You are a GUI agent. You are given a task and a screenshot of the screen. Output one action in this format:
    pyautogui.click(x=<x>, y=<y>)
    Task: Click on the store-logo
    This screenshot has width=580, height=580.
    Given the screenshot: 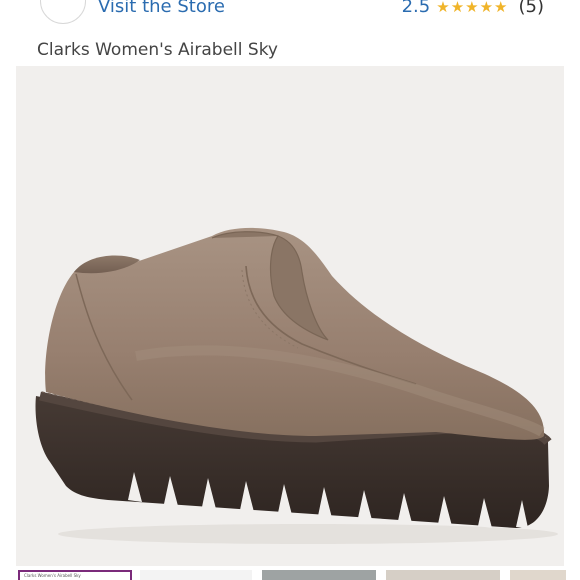 What is the action you would take?
    pyautogui.click(x=63, y=12)
    